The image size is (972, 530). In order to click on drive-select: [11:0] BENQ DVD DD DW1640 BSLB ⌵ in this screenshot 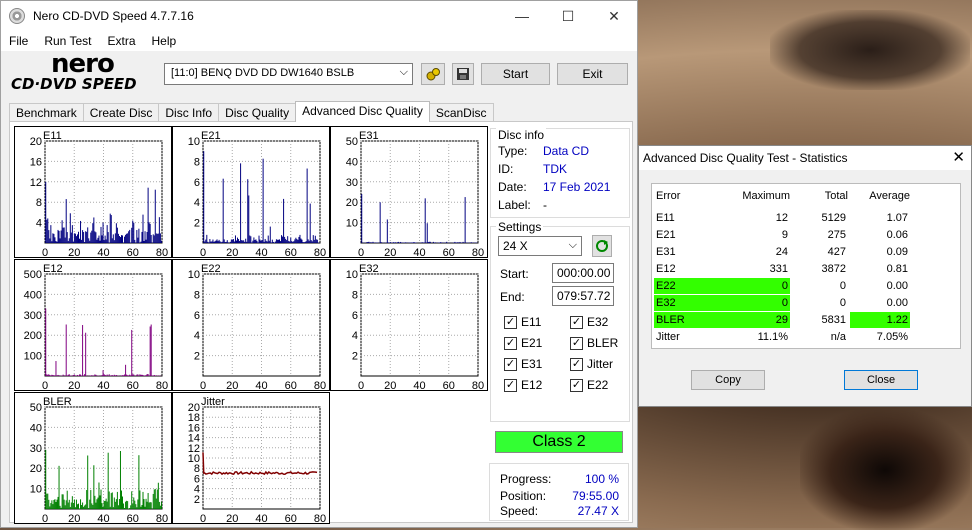, I will do `click(288, 74)`.